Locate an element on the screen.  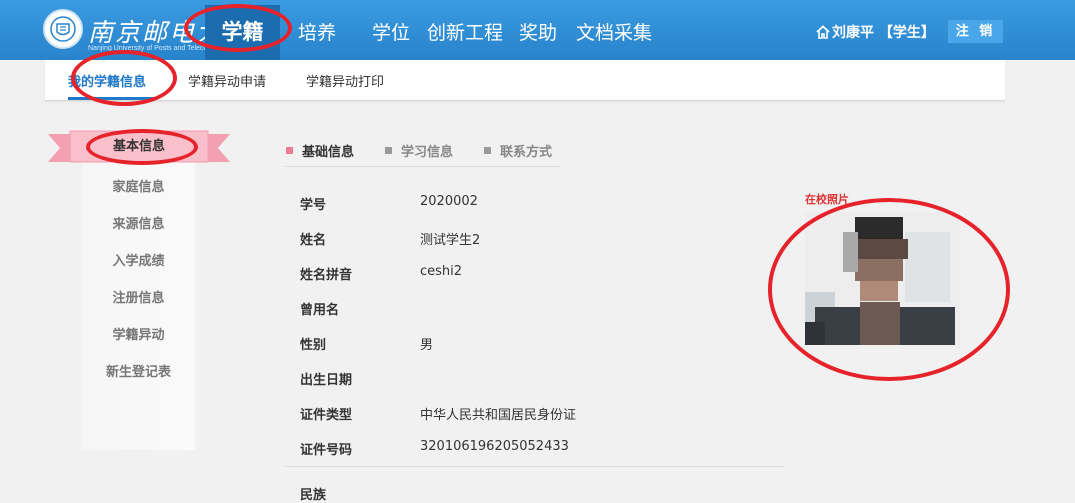
menu-item-family-info: 家庭信息 is located at coordinates (138, 185).